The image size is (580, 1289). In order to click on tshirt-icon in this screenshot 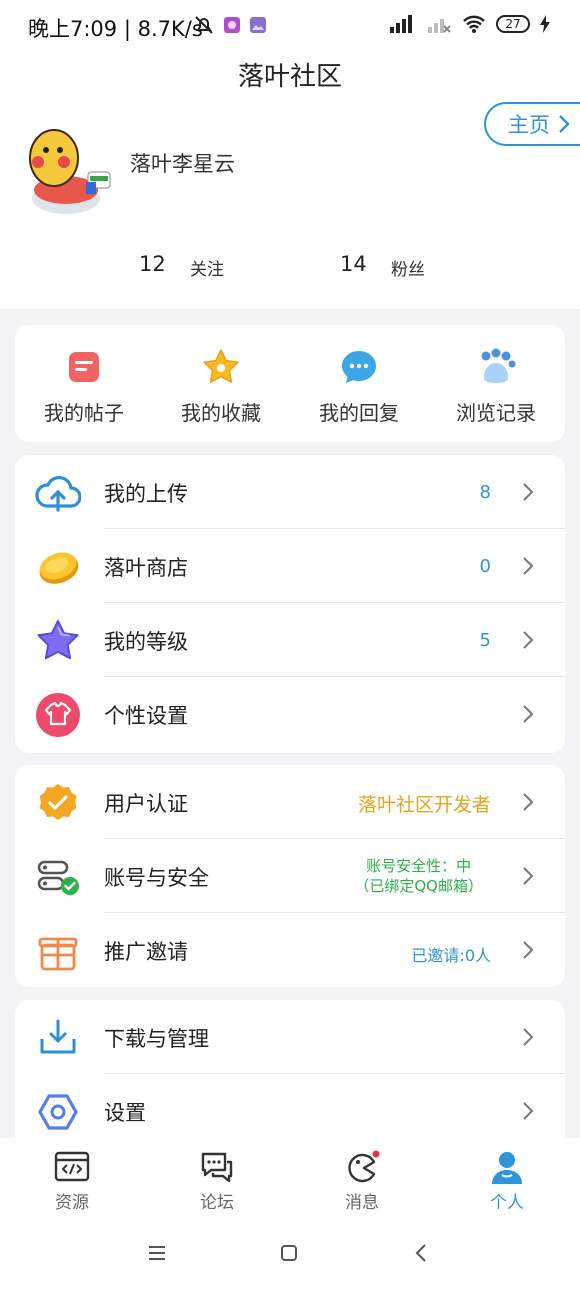, I will do `click(58, 715)`.